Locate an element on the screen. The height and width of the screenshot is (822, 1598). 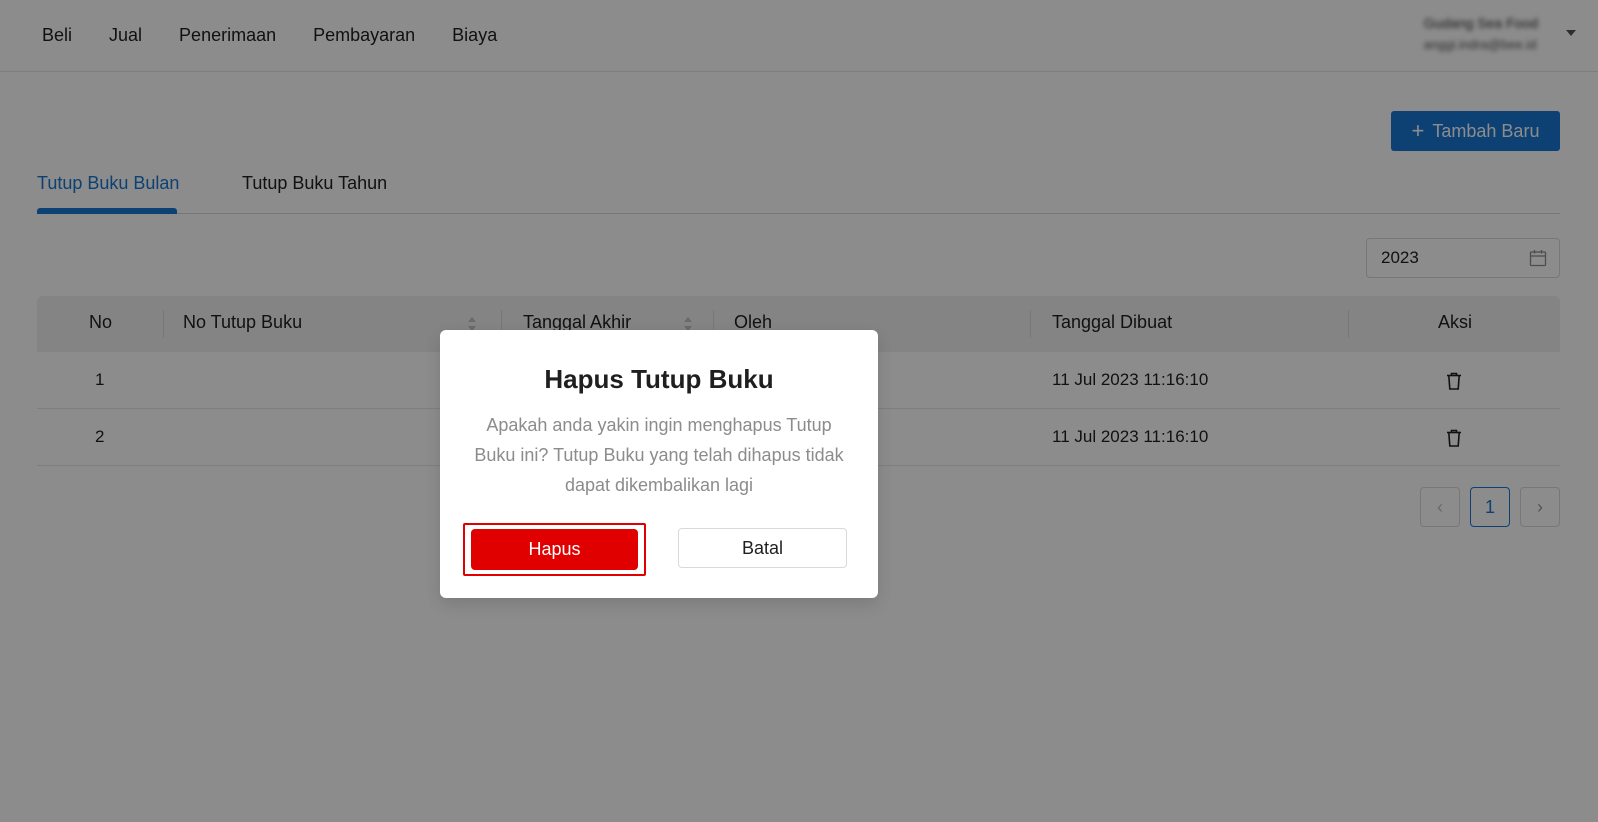
highlight-box: Hapus is located at coordinates (554, 549).